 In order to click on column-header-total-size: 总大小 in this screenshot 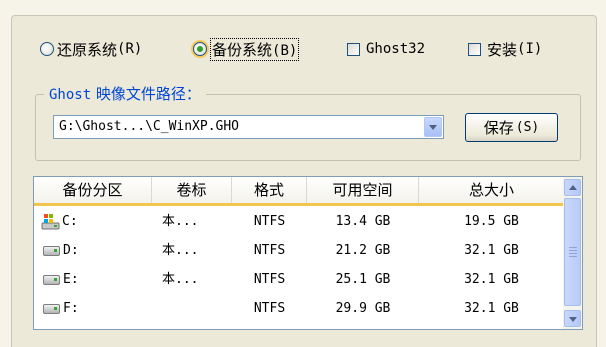, I will do `click(491, 190)`.